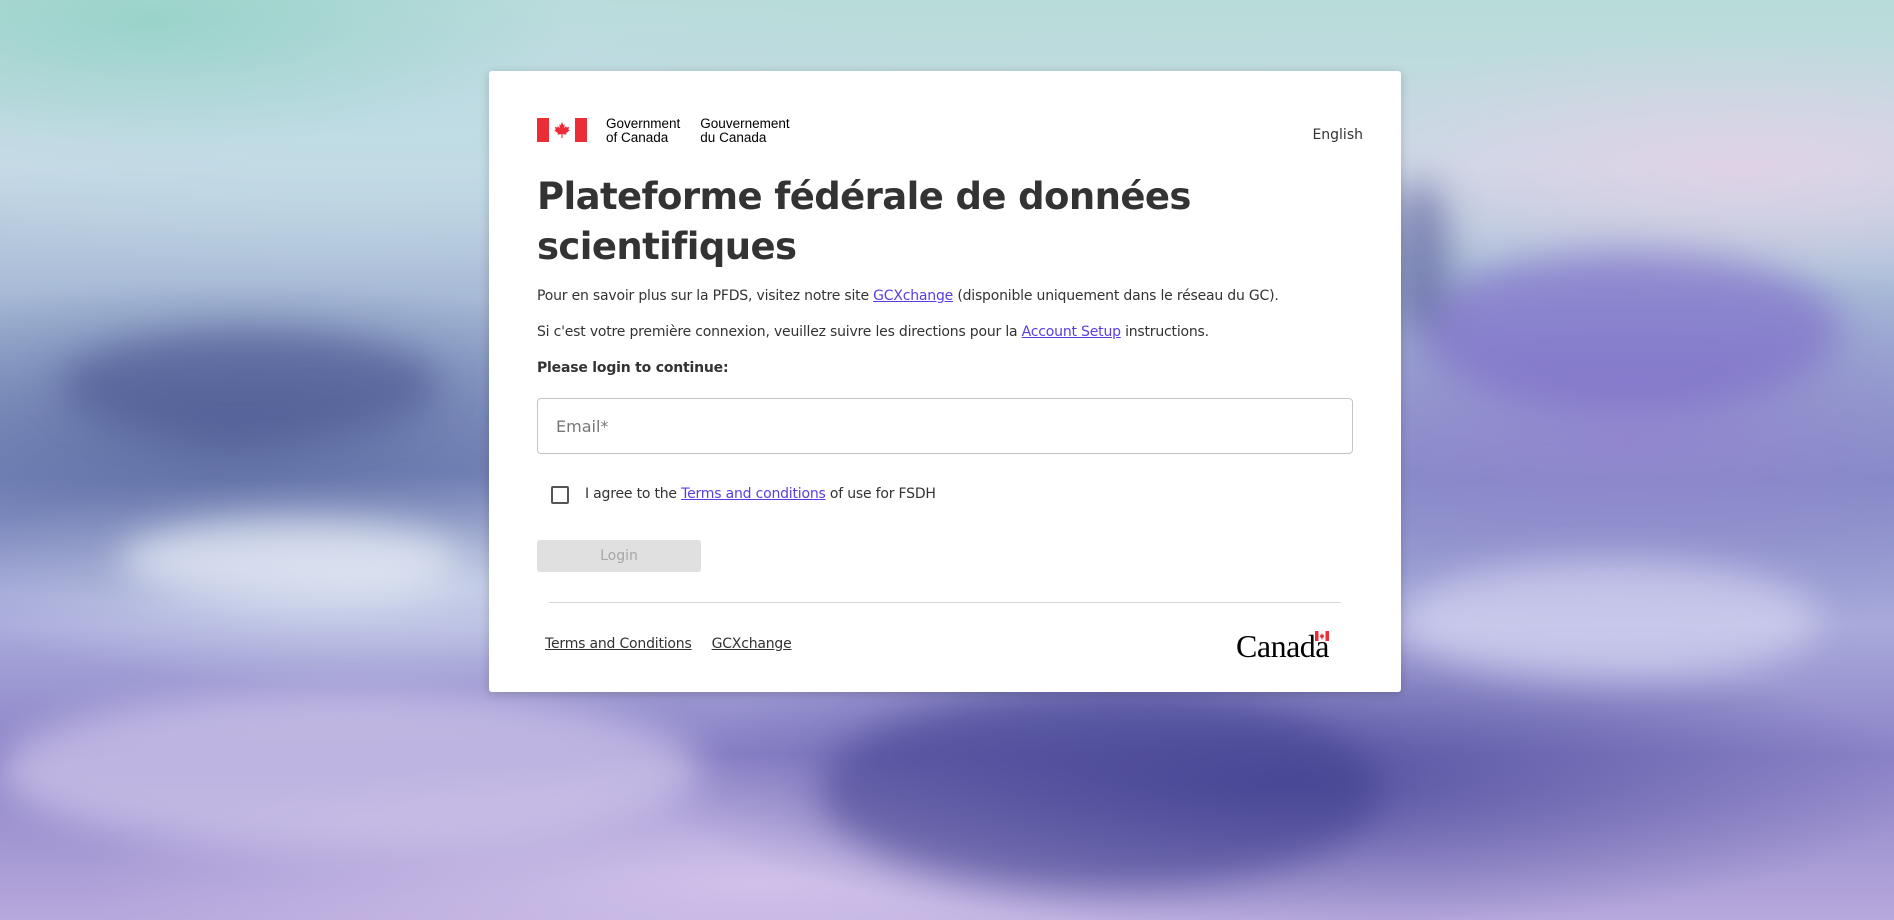  I want to click on footer-links: Terms and Conditions GCXchange, so click(668, 644).